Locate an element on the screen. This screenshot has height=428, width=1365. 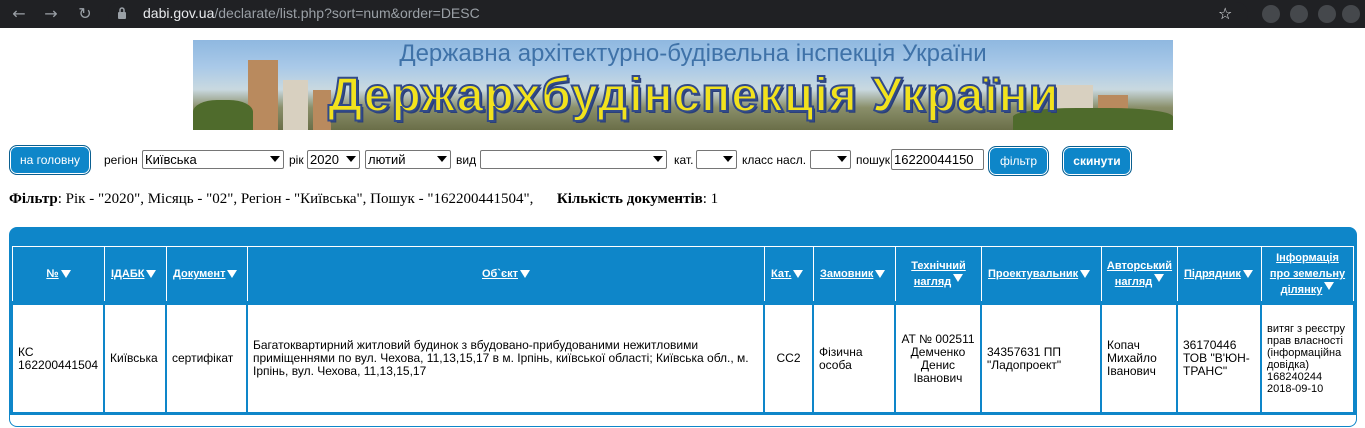
year-label: рік is located at coordinates (296, 160).